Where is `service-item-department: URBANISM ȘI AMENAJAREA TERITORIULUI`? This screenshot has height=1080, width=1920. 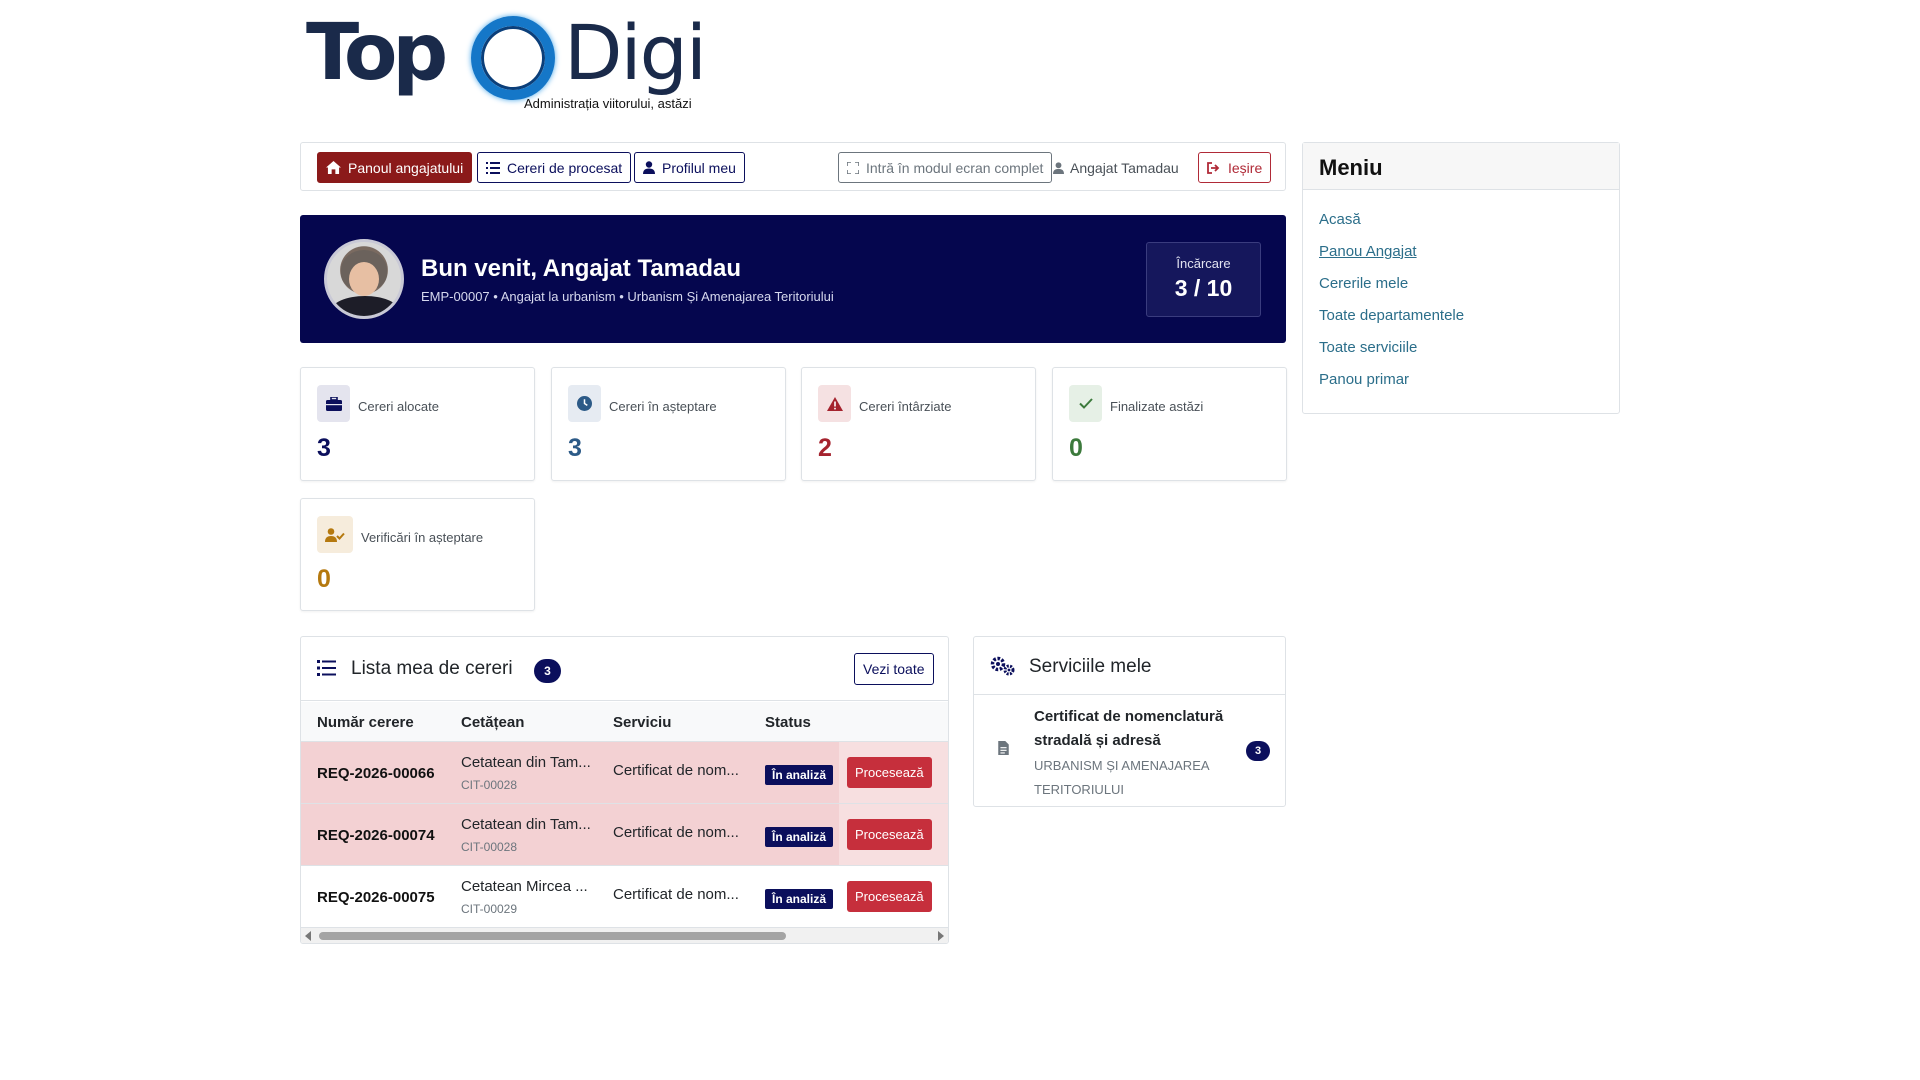 service-item-department: URBANISM ȘI AMENAJAREA TERITORIULUI is located at coordinates (1121, 777).